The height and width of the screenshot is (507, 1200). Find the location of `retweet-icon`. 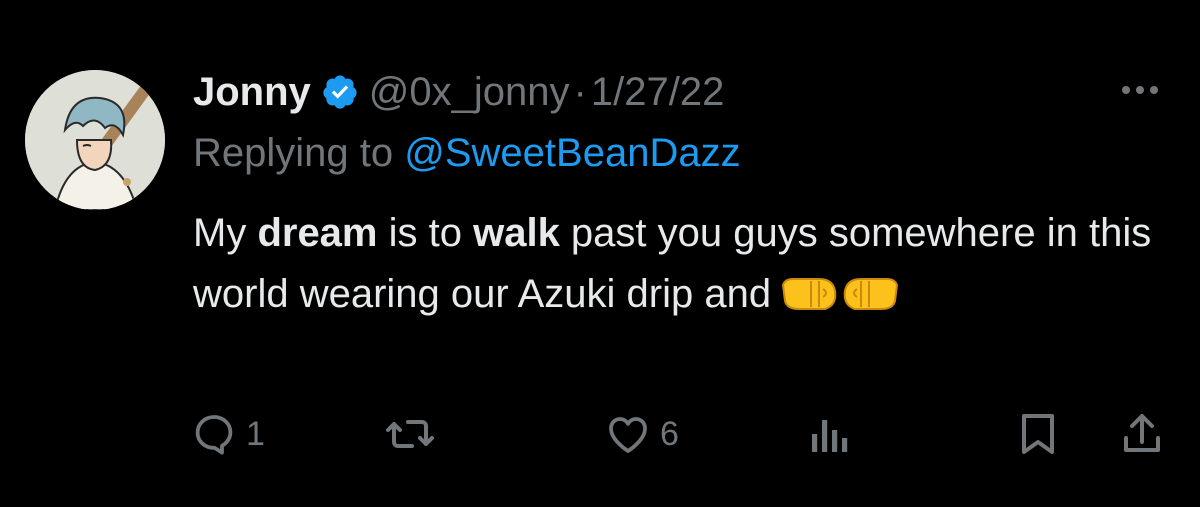

retweet-icon is located at coordinates (410, 434).